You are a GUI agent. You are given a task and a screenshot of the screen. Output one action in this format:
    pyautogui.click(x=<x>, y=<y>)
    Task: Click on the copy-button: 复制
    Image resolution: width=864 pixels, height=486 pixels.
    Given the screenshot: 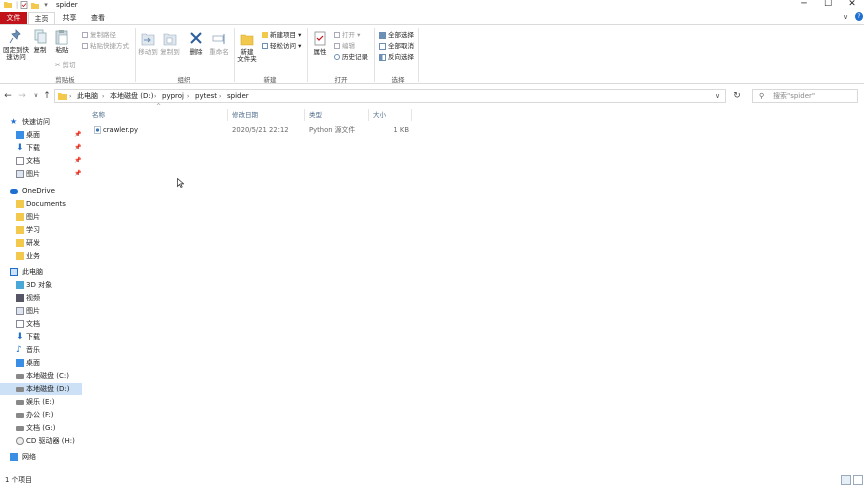 What is the action you would take?
    pyautogui.click(x=40, y=41)
    